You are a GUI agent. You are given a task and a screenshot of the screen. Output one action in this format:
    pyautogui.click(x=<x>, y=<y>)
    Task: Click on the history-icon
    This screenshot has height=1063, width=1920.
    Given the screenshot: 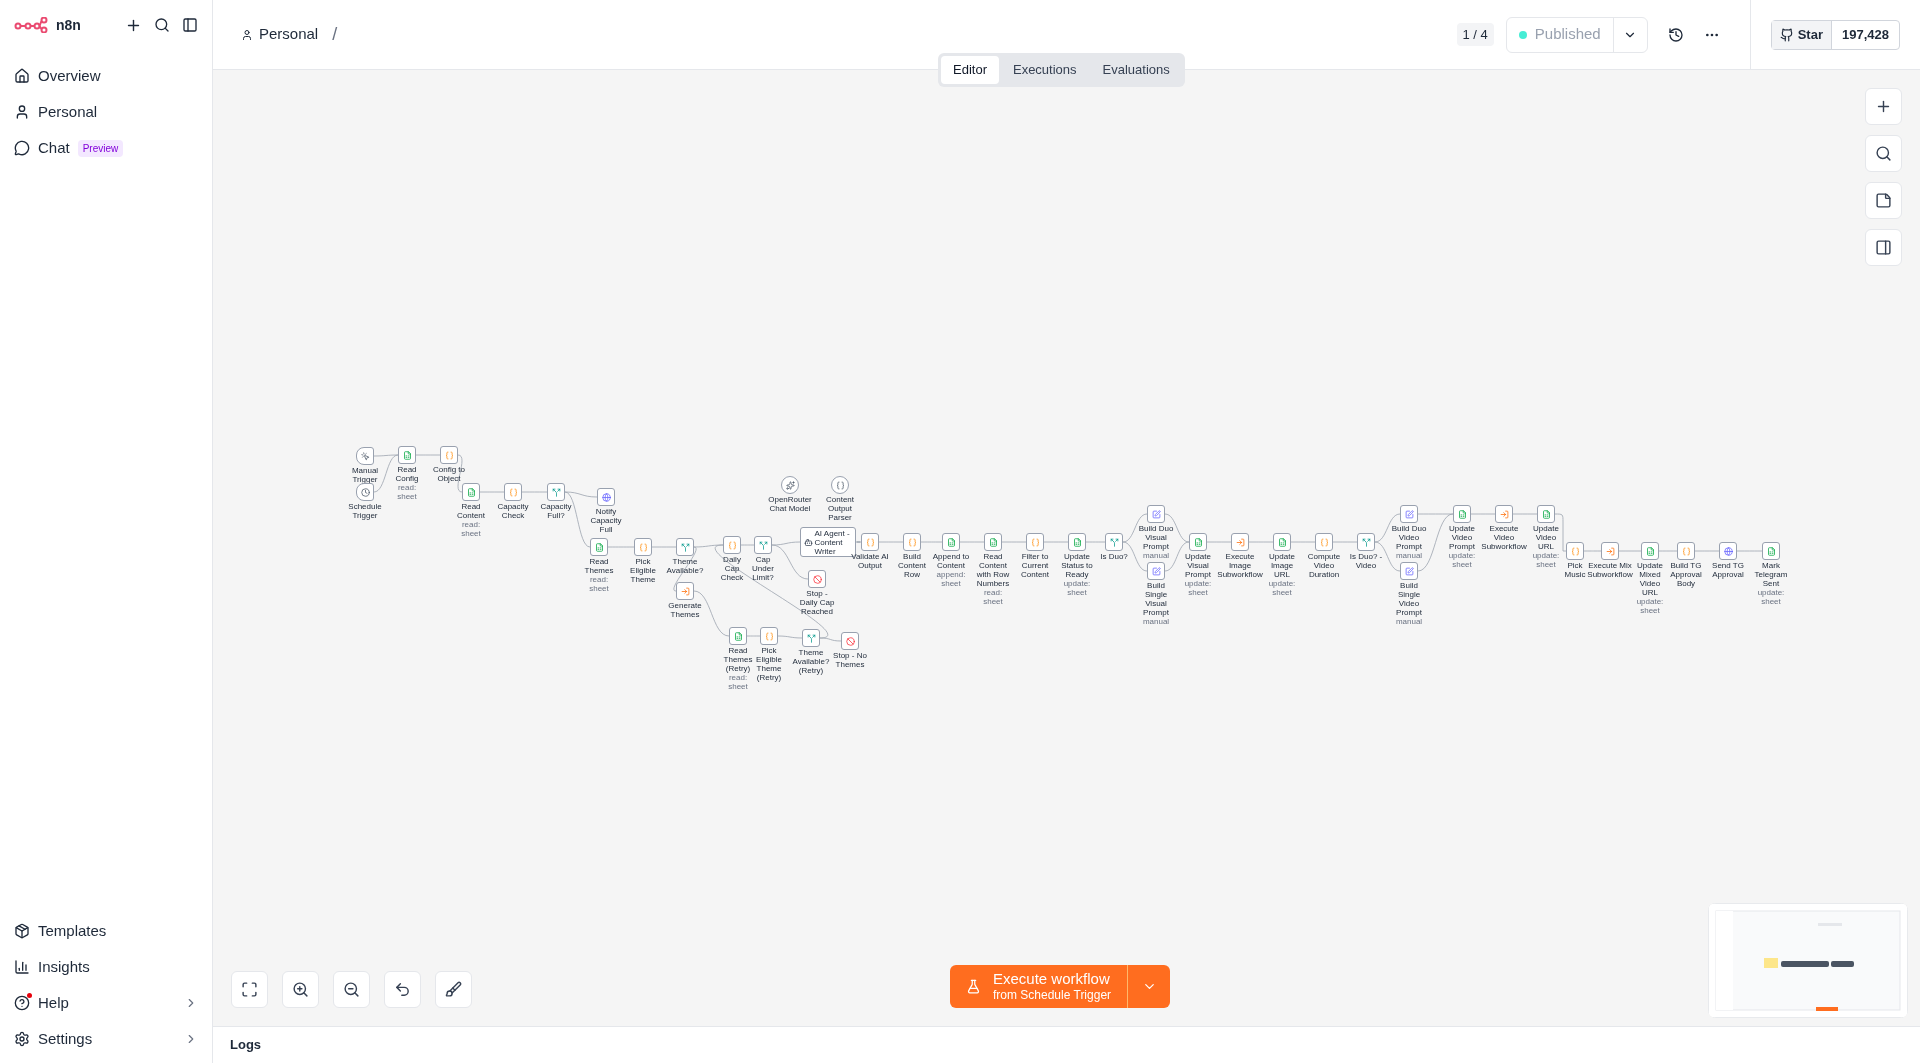 What is the action you would take?
    pyautogui.click(x=1675, y=34)
    